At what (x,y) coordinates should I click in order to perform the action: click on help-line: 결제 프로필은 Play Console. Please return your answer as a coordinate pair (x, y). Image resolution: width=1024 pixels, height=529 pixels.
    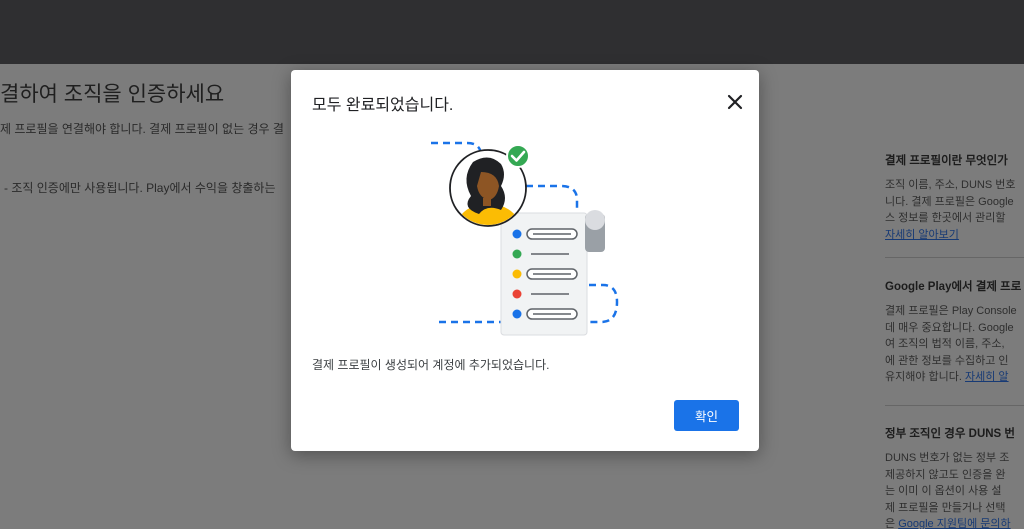
    Looking at the image, I should click on (951, 311).